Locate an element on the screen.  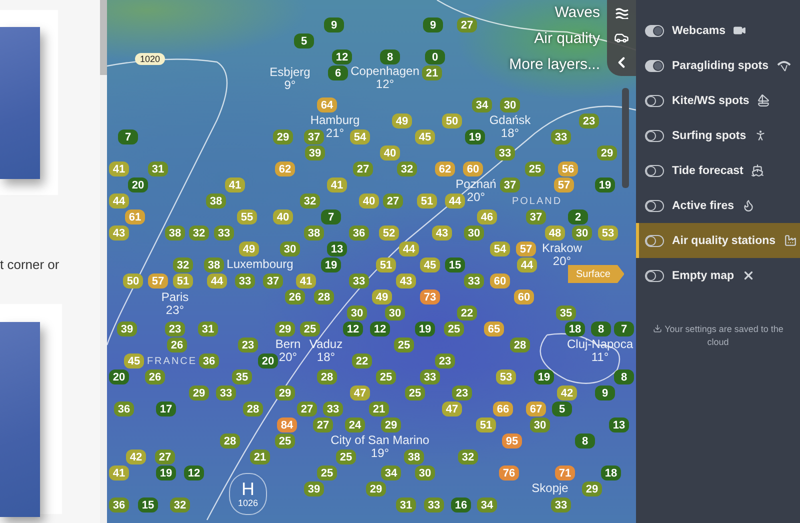
air-quality-marker: 71 is located at coordinates (565, 473).